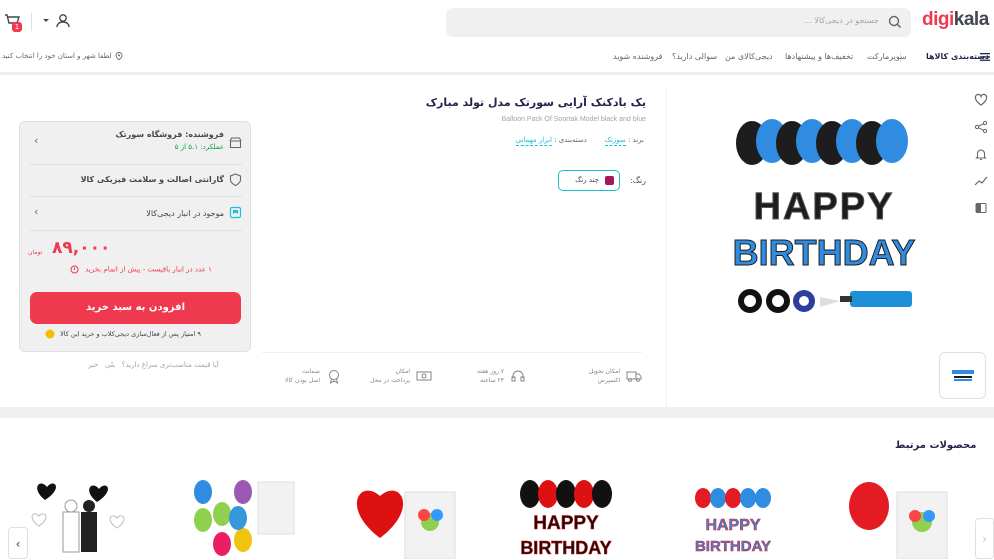  Describe the element at coordinates (110, 365) in the screenshot. I see `suggest-yes: بلی` at that location.